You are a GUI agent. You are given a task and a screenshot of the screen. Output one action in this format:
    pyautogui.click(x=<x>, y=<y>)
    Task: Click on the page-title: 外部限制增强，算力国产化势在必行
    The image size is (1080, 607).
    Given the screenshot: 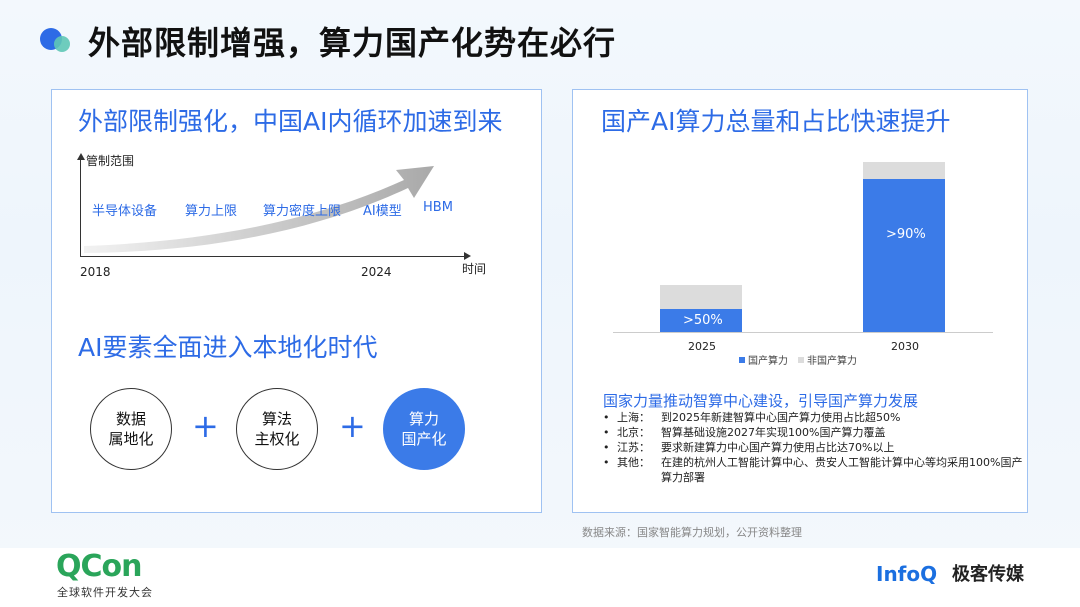 What is the action you would take?
    pyautogui.click(x=352, y=43)
    